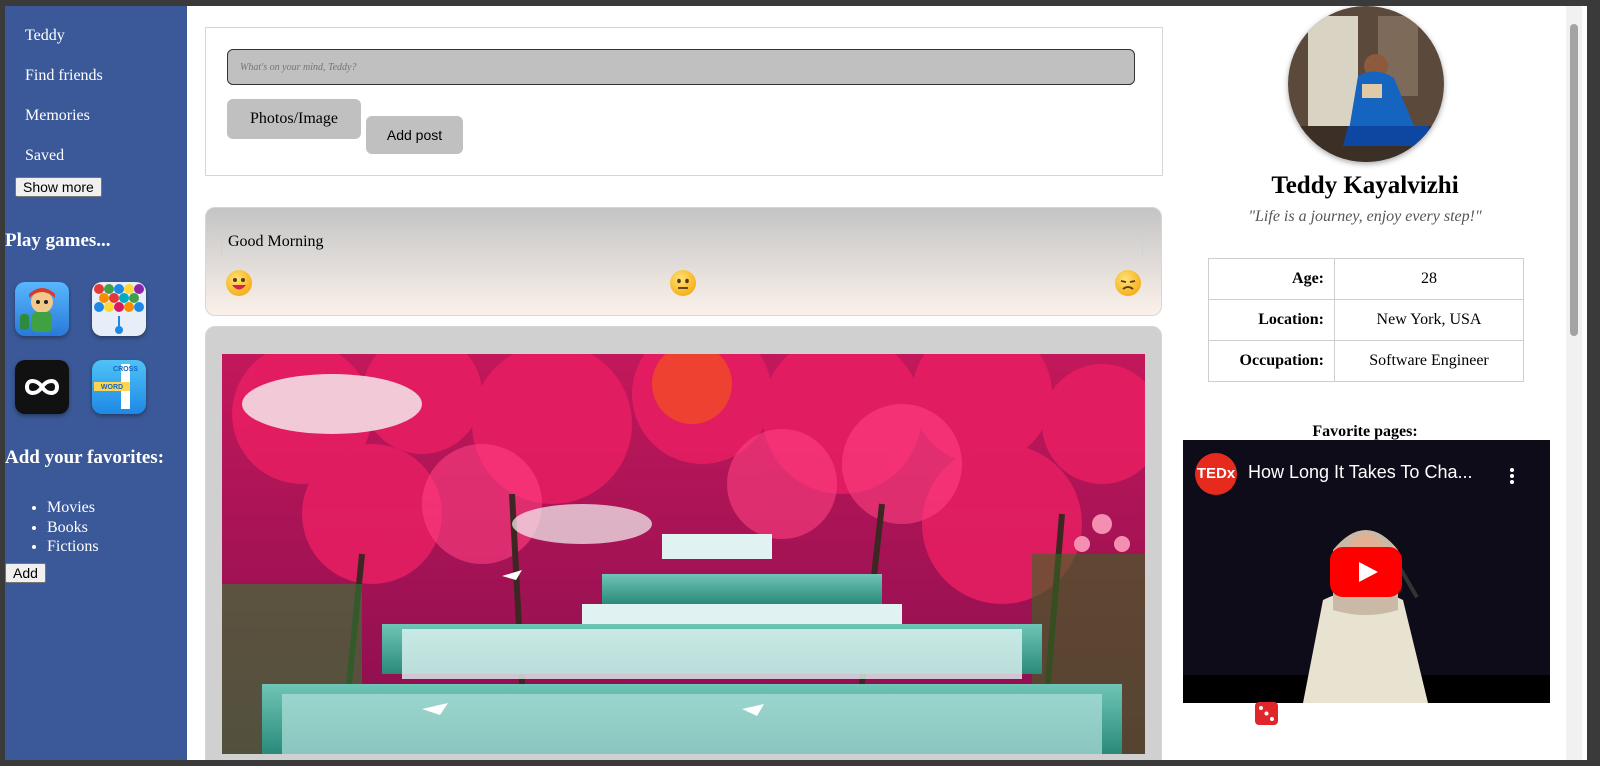 The height and width of the screenshot is (766, 1600). What do you see at coordinates (681, 67) in the screenshot?
I see `status-input` at bounding box center [681, 67].